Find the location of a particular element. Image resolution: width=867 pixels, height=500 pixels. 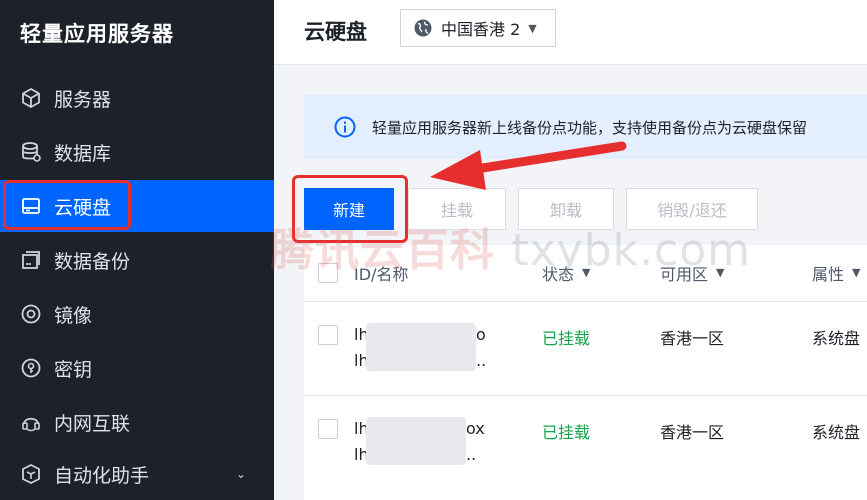

watermark: 腾讯云百科 txybk.com is located at coordinates (510, 246).